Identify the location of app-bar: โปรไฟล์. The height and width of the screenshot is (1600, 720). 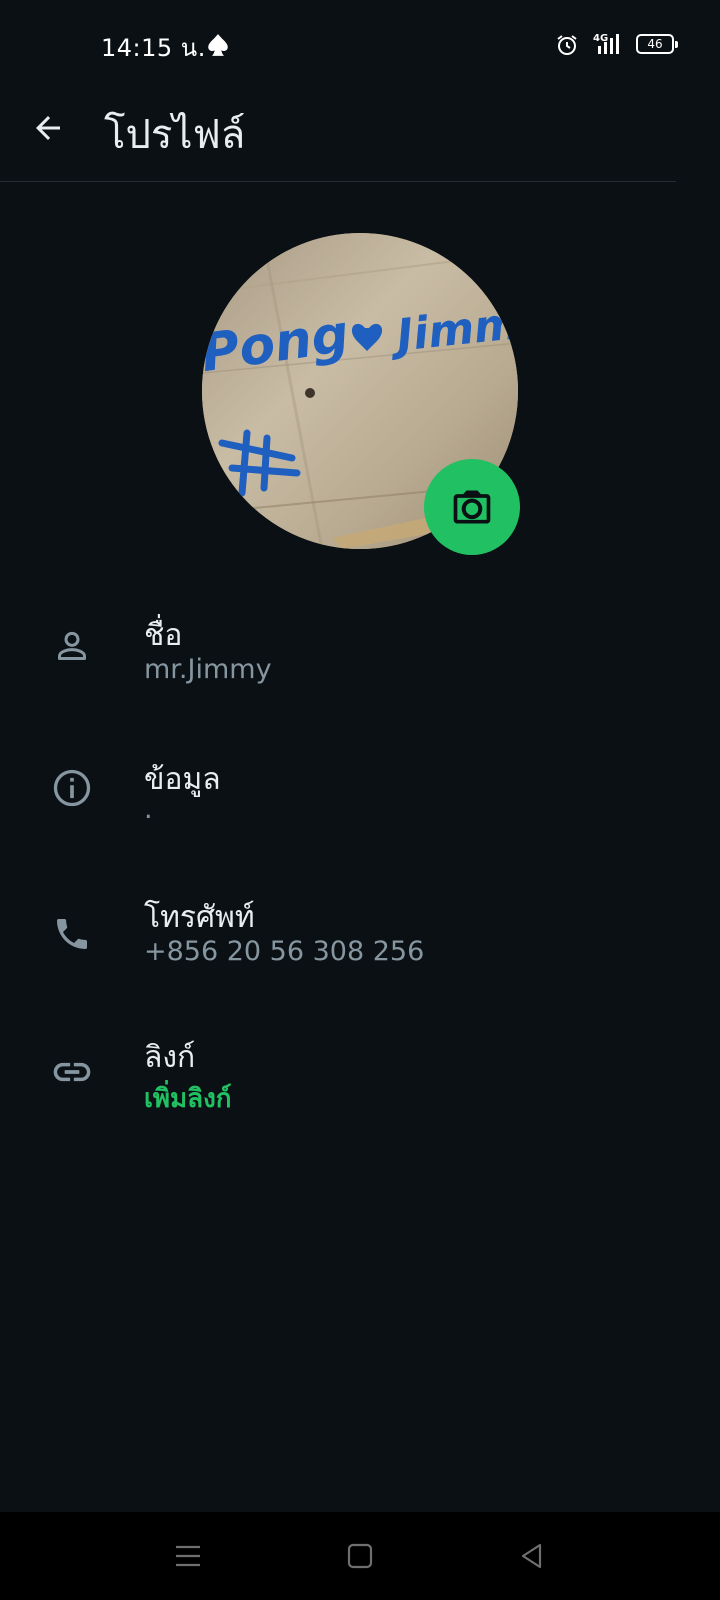
(360, 136).